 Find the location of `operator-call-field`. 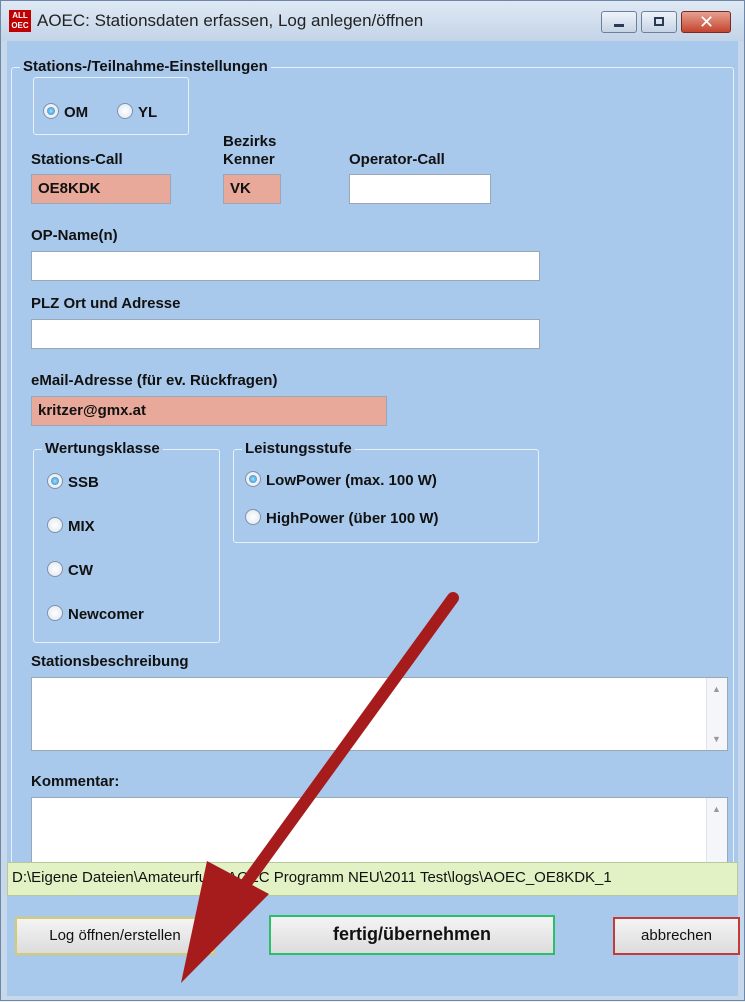

operator-call-field is located at coordinates (420, 189).